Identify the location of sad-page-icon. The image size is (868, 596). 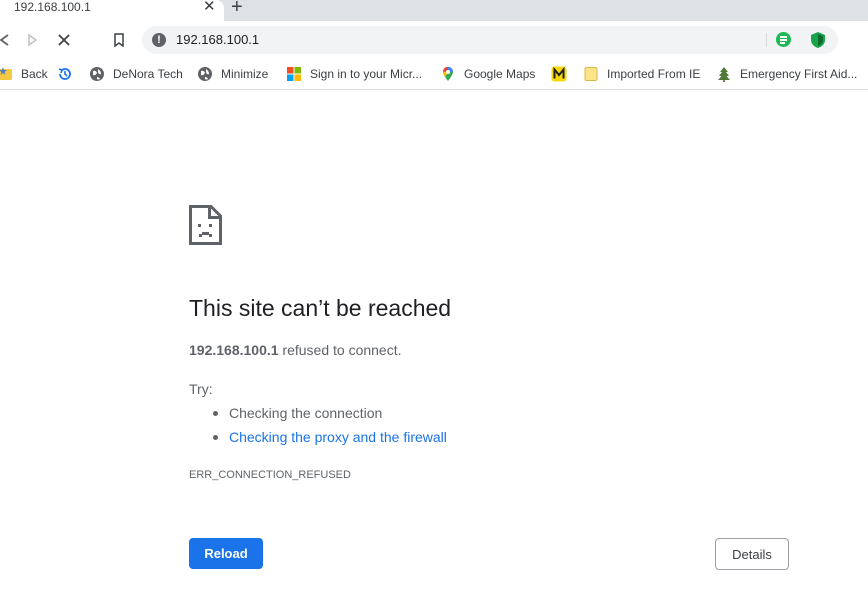
(205, 225).